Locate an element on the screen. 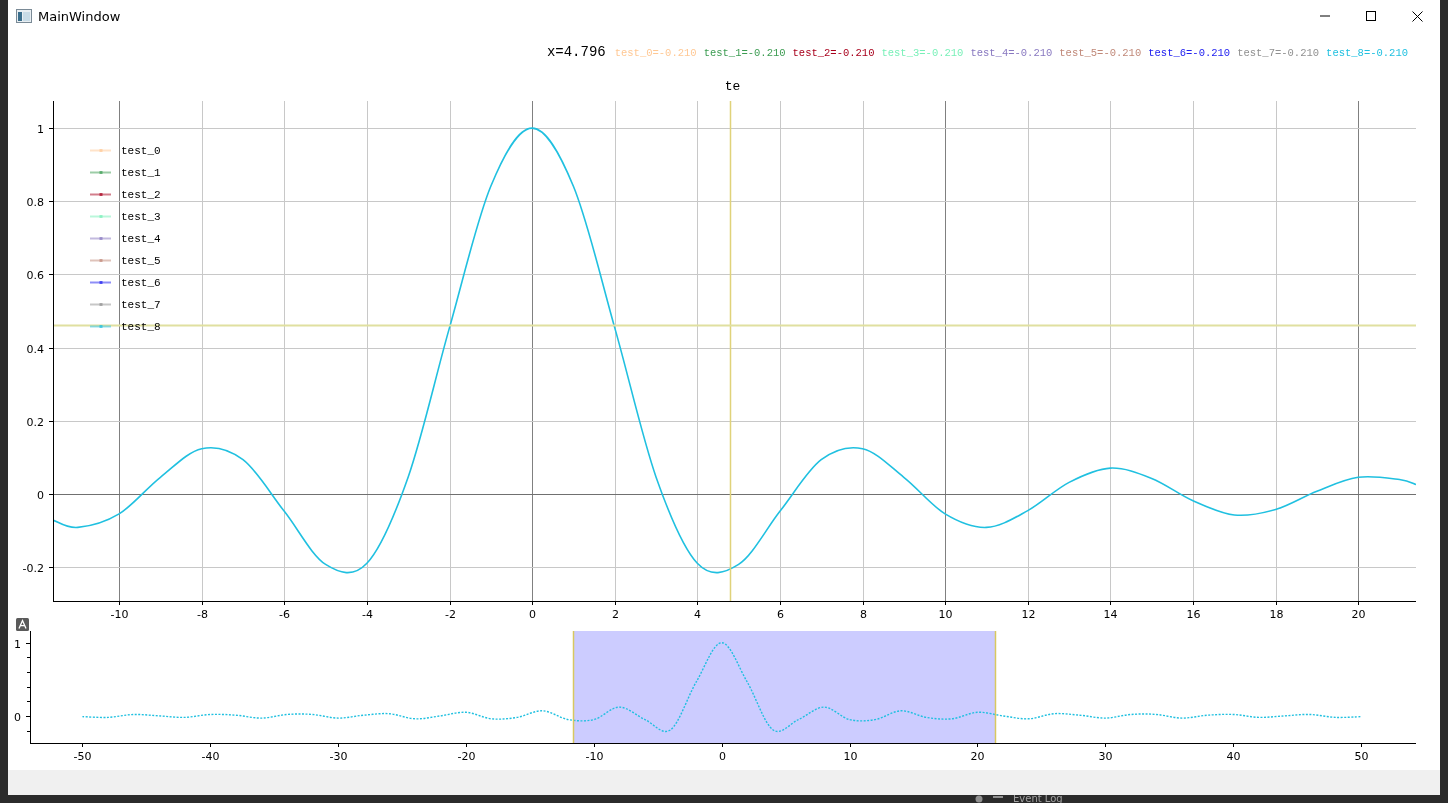  tick-label: 40 is located at coordinates (1233, 756).